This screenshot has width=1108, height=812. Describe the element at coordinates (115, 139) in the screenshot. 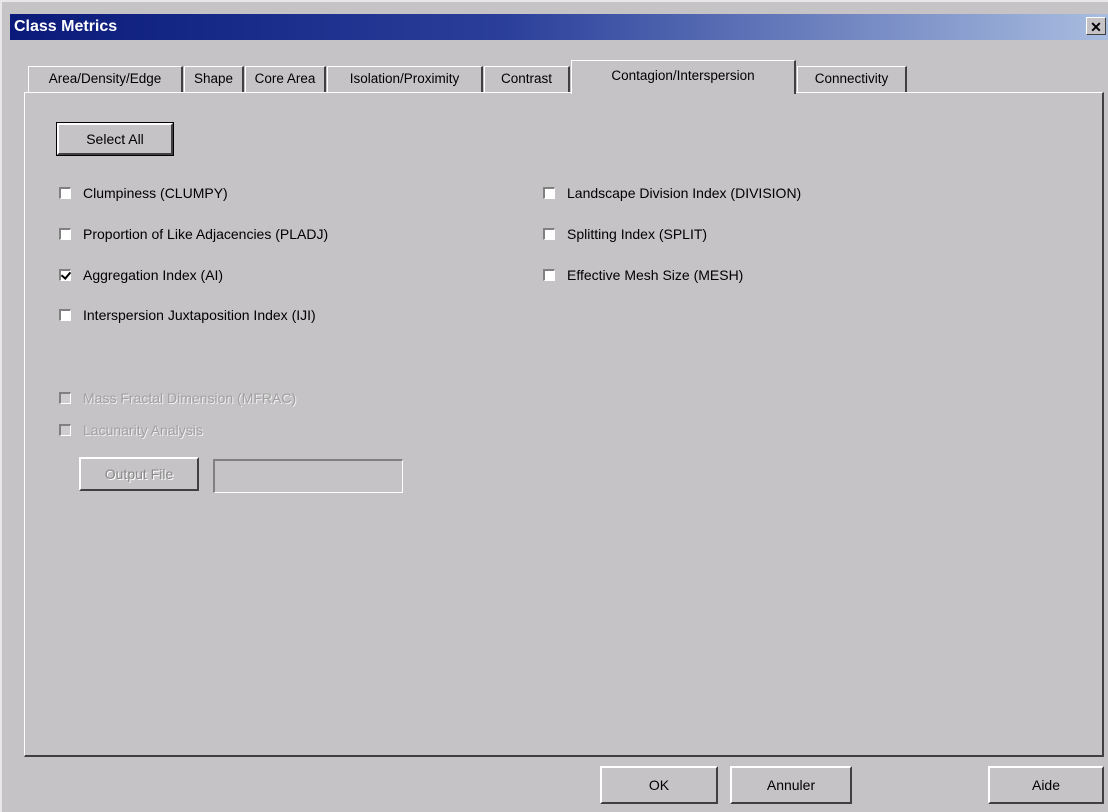

I see `select-all-button: Select All` at that location.